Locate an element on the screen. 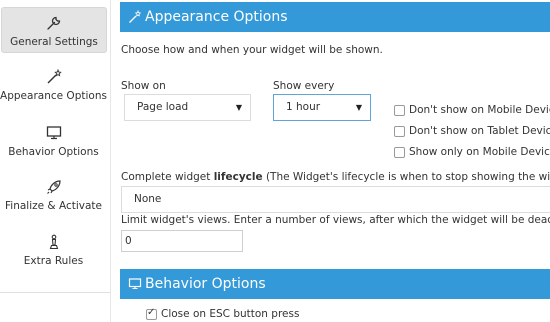 This screenshot has width=550, height=322. sidebar-item-general-settings: General Settings is located at coordinates (54, 30).